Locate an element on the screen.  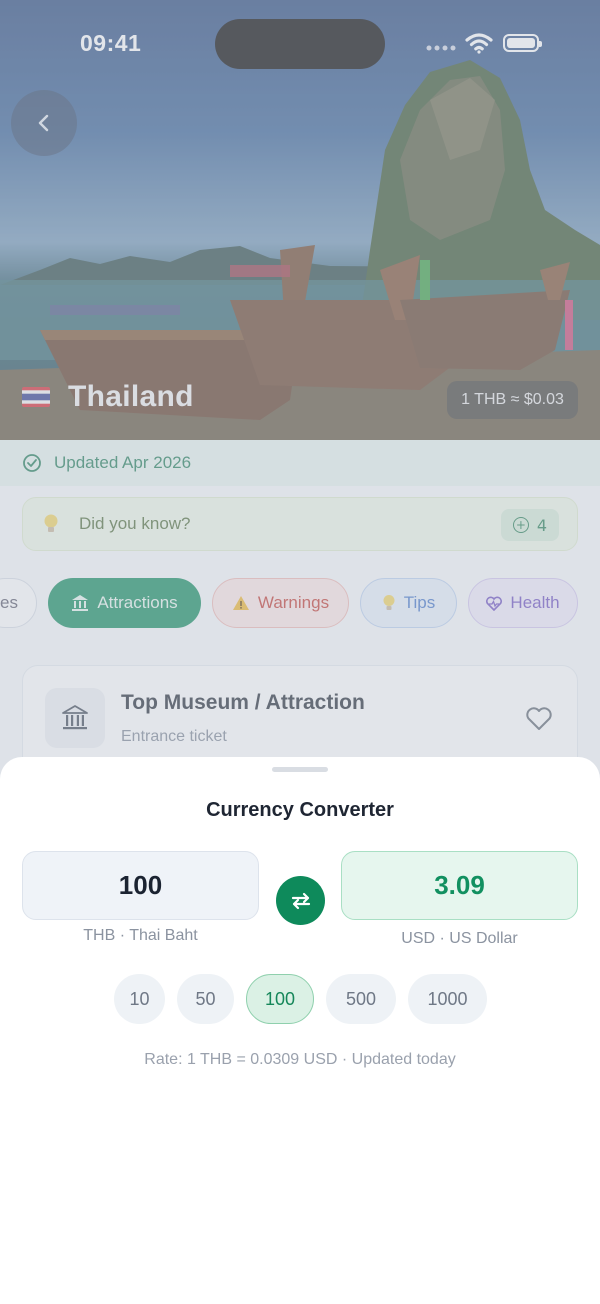
sheet-title: Currency Converter is located at coordinates (300, 810).